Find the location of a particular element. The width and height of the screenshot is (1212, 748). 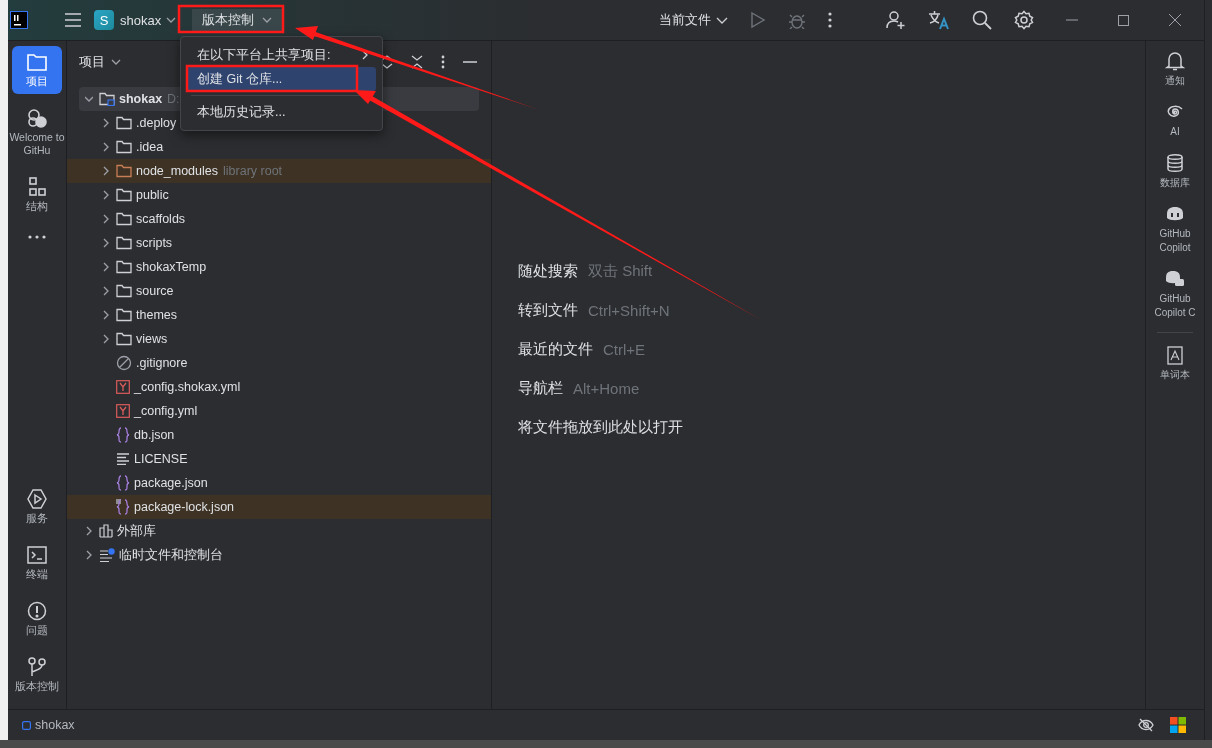

hint-shortcut: Ctrl+Shift+N is located at coordinates (629, 310).